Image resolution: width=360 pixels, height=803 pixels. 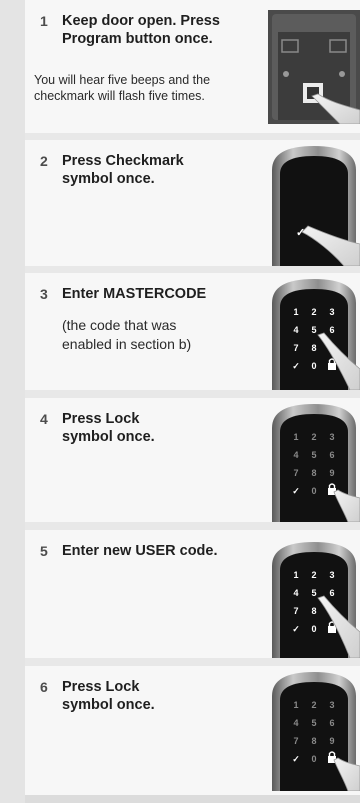 I want to click on step-number: 4, so click(x=44, y=419).